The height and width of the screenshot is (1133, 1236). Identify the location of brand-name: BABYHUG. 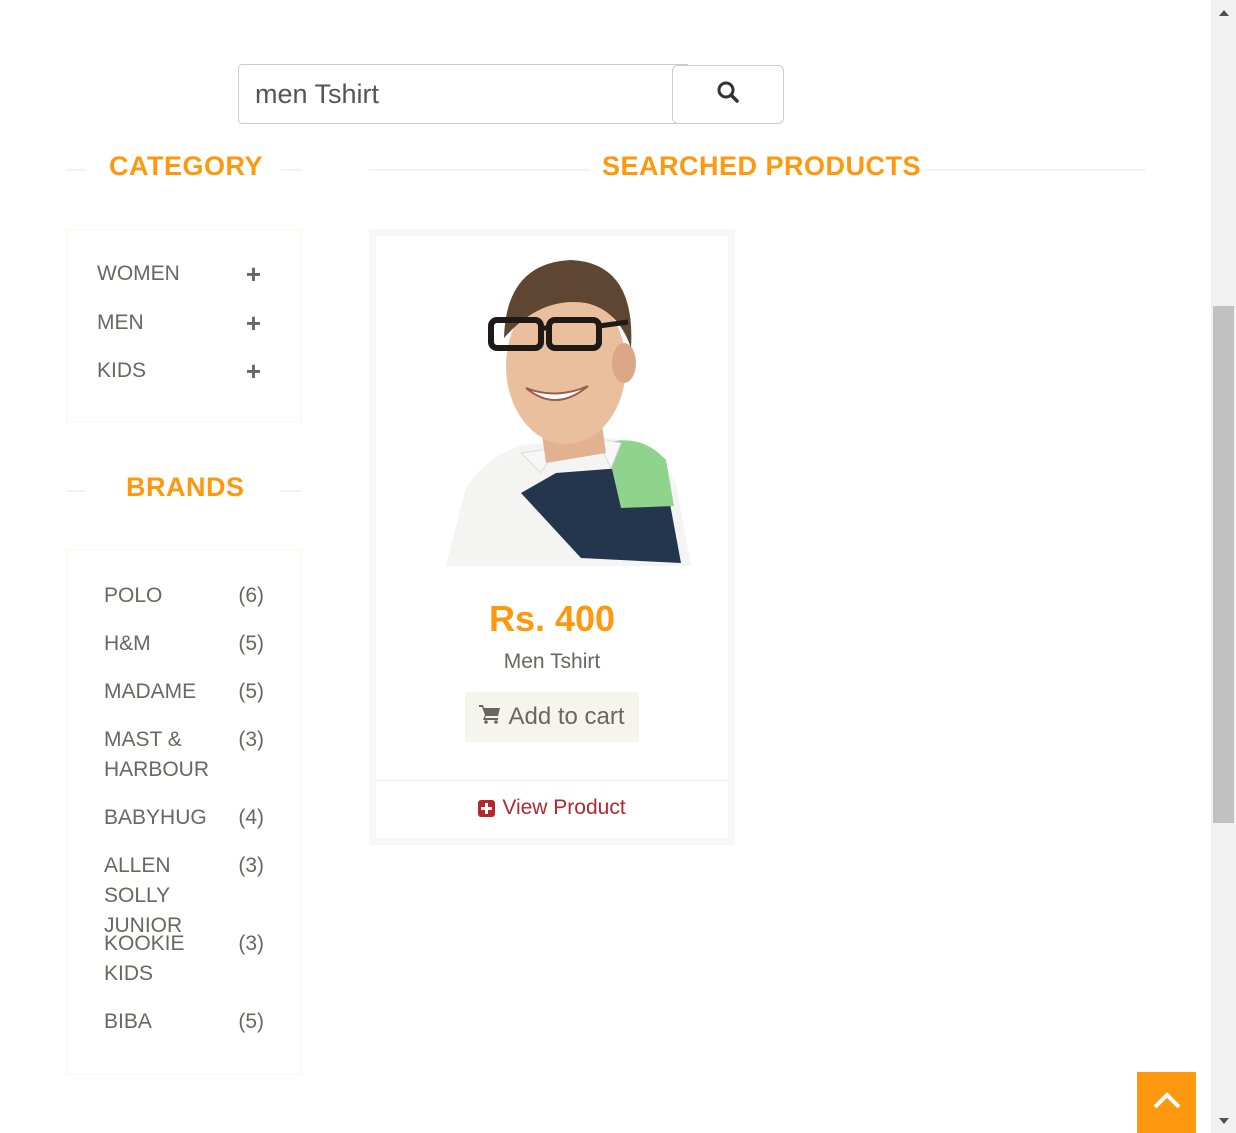
(155, 817).